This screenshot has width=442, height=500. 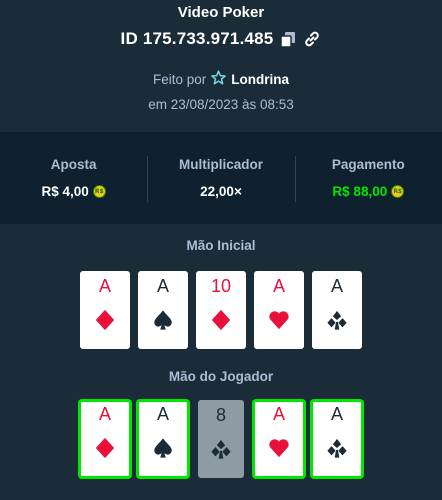 I want to click on username-link: Londrina, so click(x=260, y=79).